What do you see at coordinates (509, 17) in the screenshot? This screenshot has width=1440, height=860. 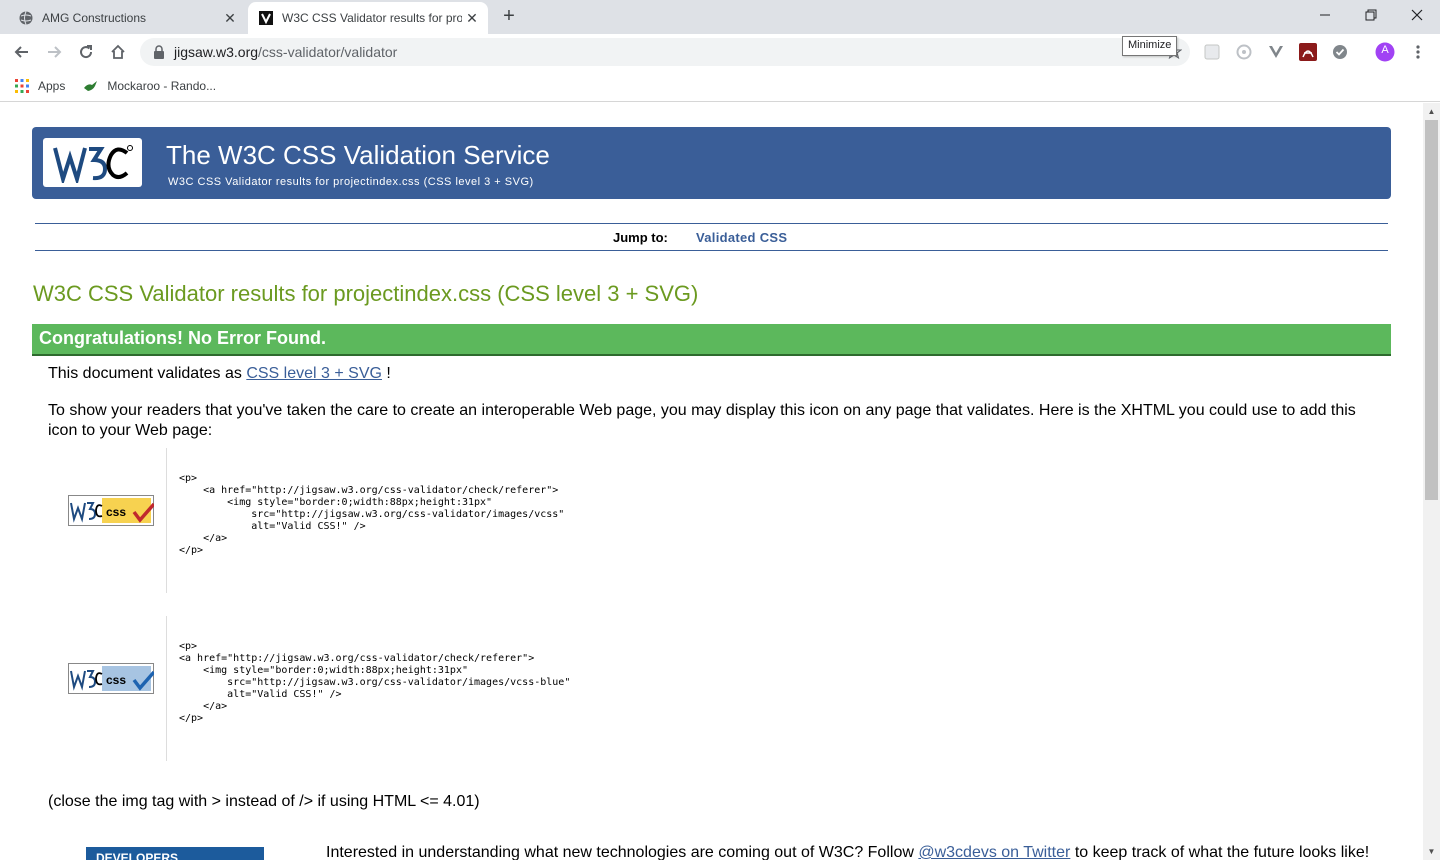 I see `new-tab-button: +` at bounding box center [509, 17].